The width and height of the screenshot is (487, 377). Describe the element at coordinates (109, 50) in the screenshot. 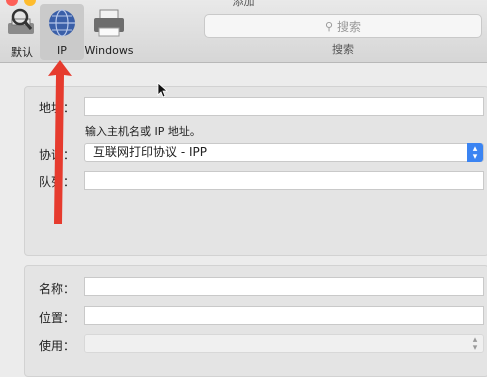

I see `toolbar-button-label: Windows` at that location.